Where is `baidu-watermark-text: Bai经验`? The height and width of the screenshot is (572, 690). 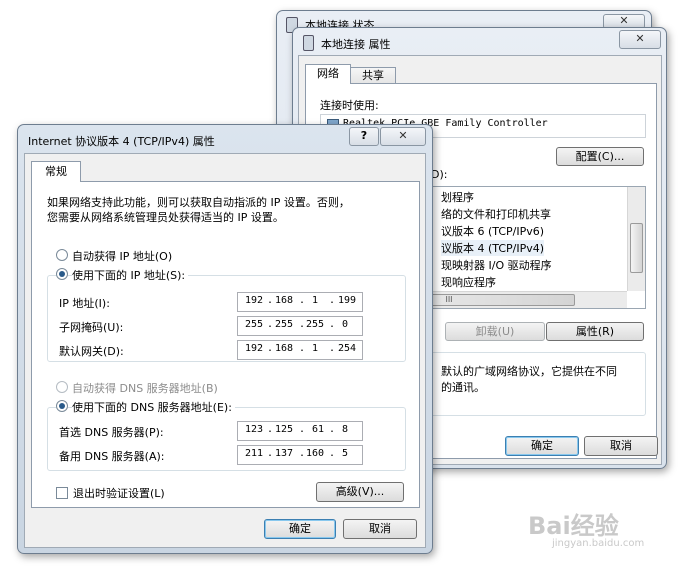 baidu-watermark-text: Bai经验 is located at coordinates (573, 526).